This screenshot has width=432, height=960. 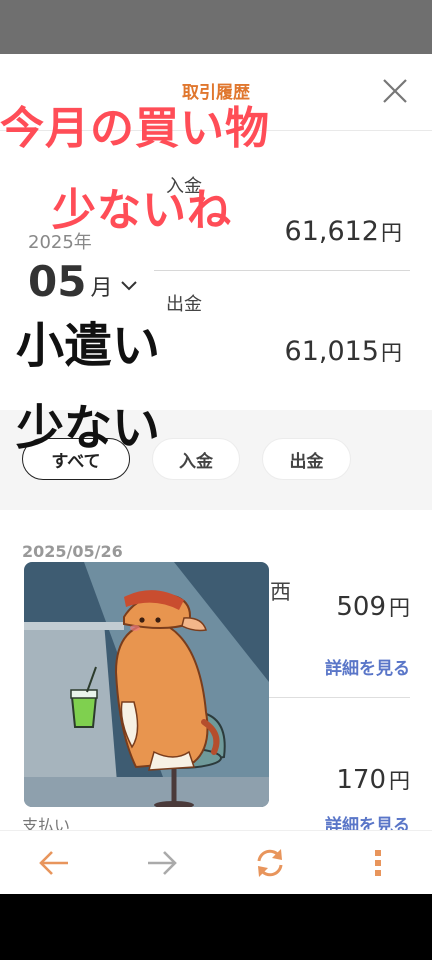 I want to click on back-button, so click(x=54, y=863).